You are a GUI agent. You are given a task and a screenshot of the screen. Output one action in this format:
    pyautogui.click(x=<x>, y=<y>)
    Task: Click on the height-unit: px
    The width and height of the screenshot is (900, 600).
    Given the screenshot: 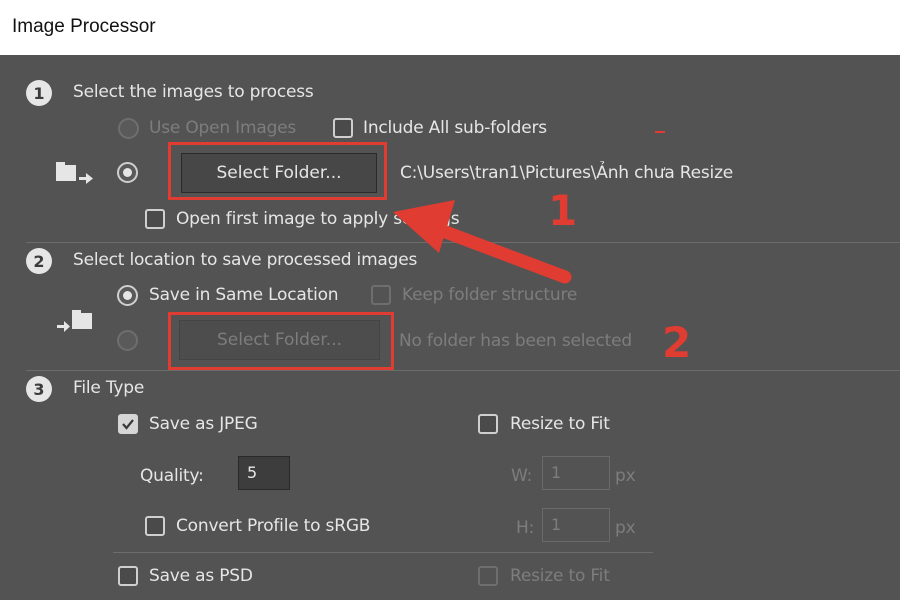 What is the action you would take?
    pyautogui.click(x=625, y=528)
    